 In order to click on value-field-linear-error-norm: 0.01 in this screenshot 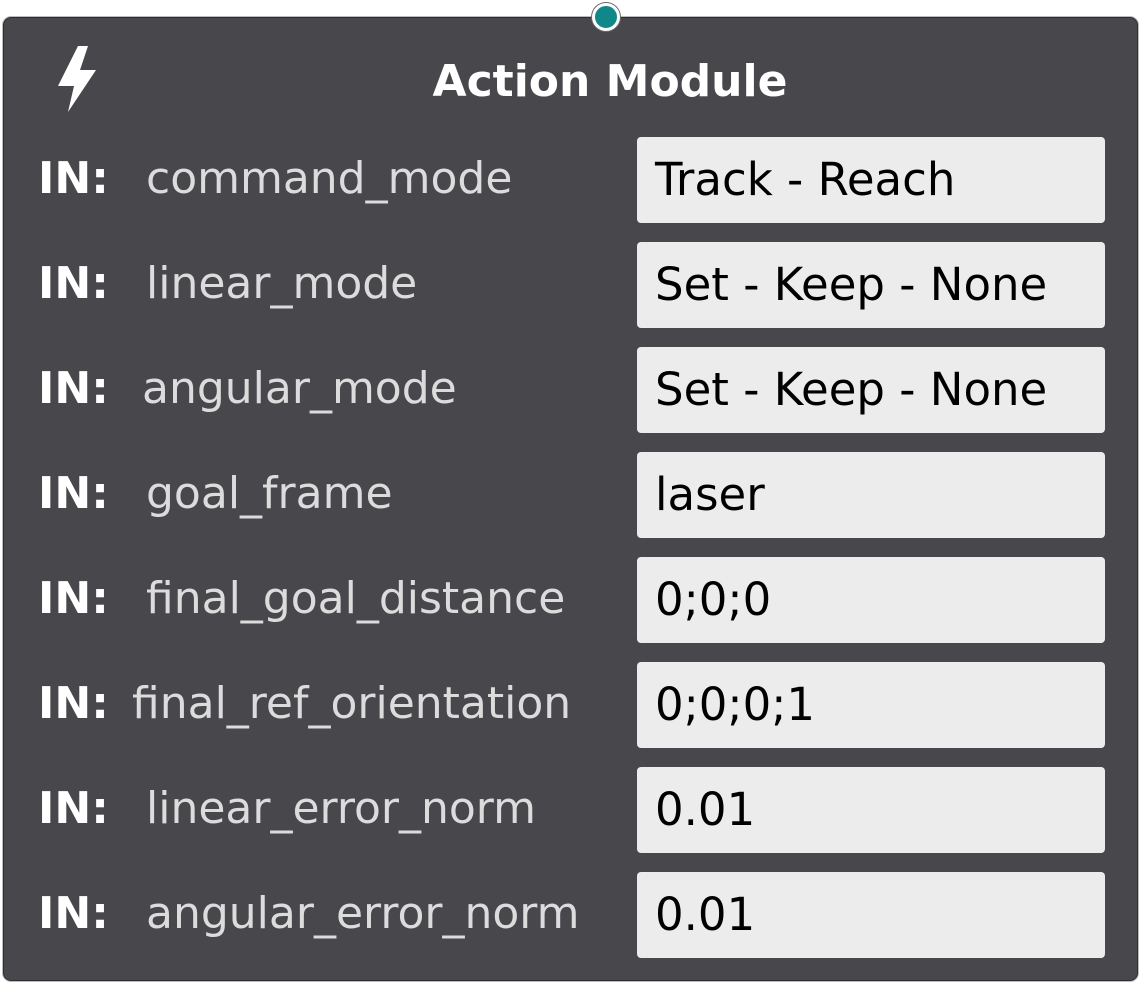, I will do `click(871, 810)`.